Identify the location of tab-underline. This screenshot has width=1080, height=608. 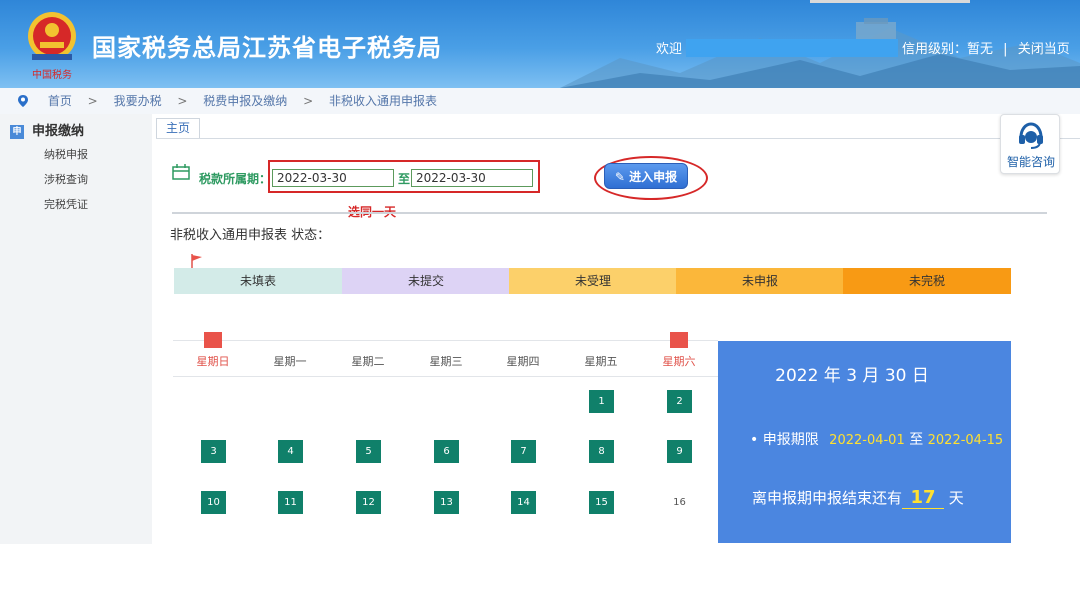
(618, 138).